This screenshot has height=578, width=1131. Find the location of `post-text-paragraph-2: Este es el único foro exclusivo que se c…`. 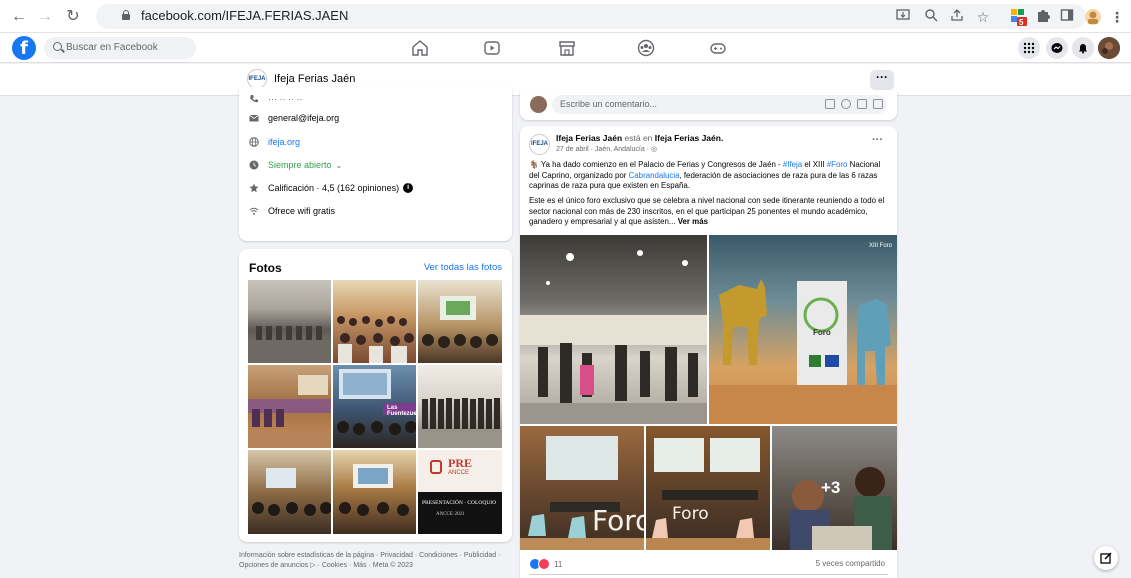

post-text-paragraph-2: Este es el único foro exclusivo que se c… is located at coordinates (710, 212).